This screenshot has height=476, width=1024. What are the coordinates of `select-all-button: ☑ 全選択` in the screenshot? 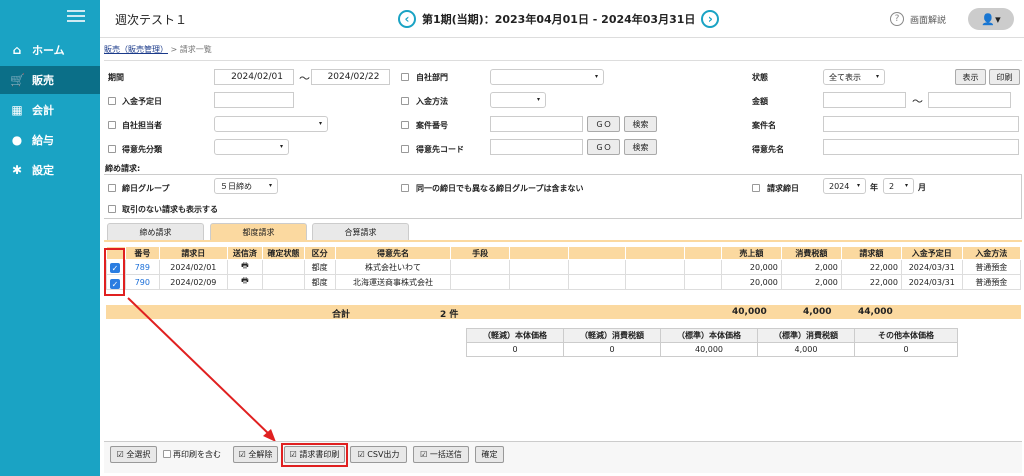 It's located at (133, 454).